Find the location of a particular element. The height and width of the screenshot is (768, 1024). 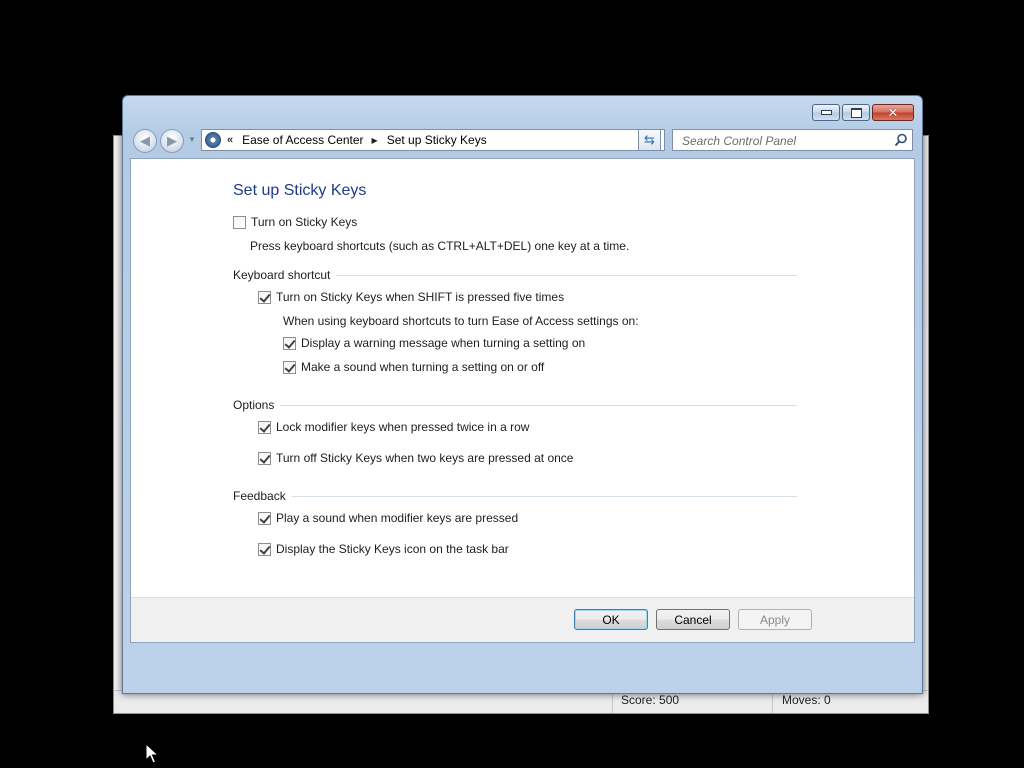

turn-on-sticky-keys-option: Turn on Sticky Keys is located at coordinates (295, 222).